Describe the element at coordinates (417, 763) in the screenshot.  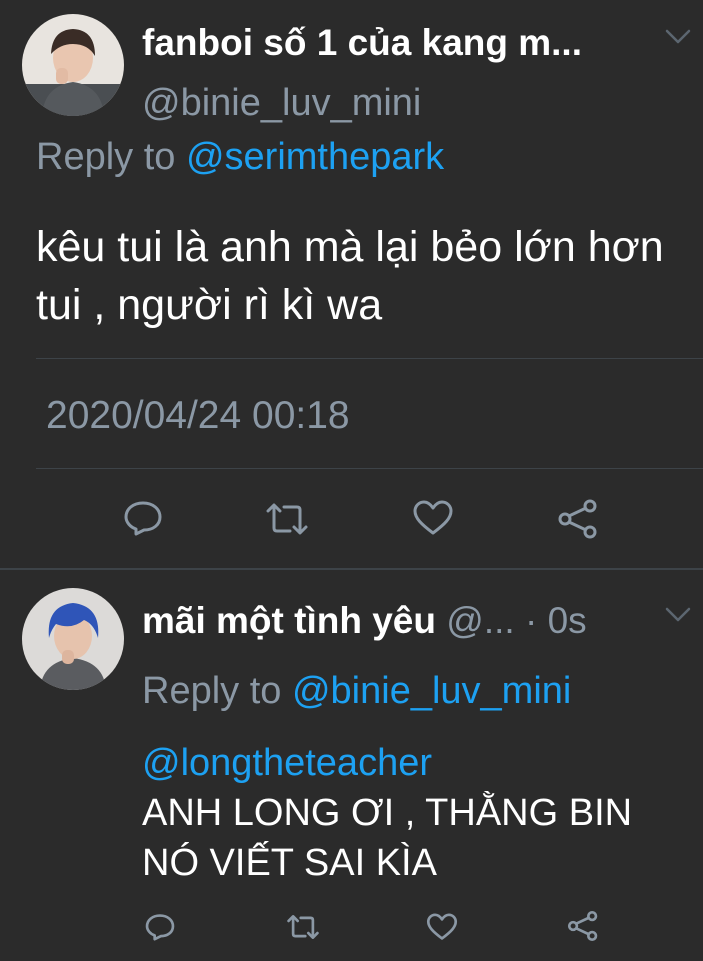
I see `mention-link: @longtheteacher` at that location.